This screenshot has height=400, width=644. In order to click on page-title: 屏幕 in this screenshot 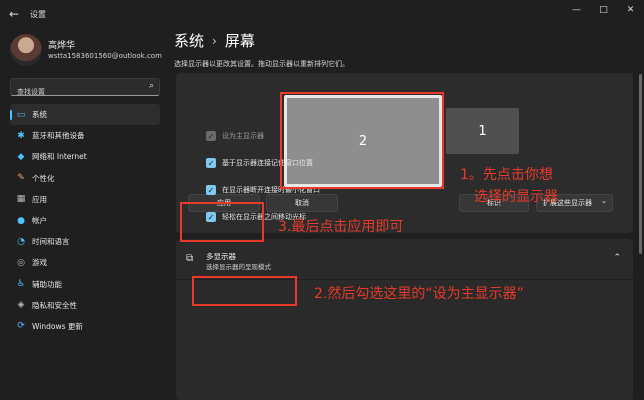, I will do `click(239, 41)`.